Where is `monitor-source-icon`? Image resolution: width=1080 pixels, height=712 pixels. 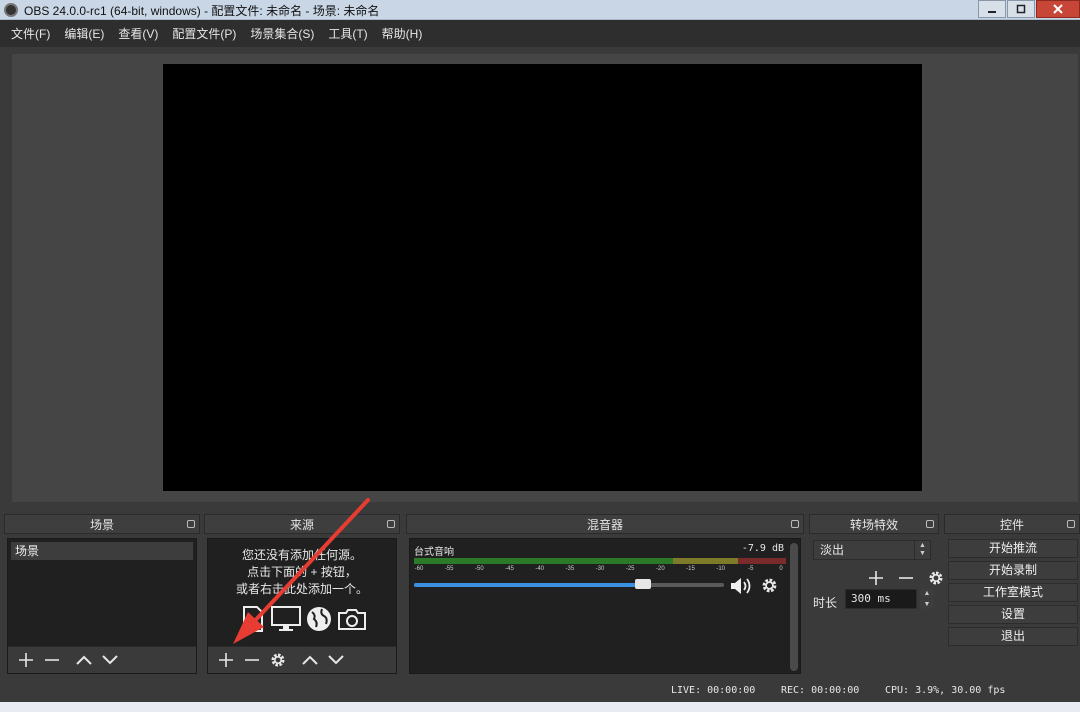
monitor-source-icon is located at coordinates (285, 619).